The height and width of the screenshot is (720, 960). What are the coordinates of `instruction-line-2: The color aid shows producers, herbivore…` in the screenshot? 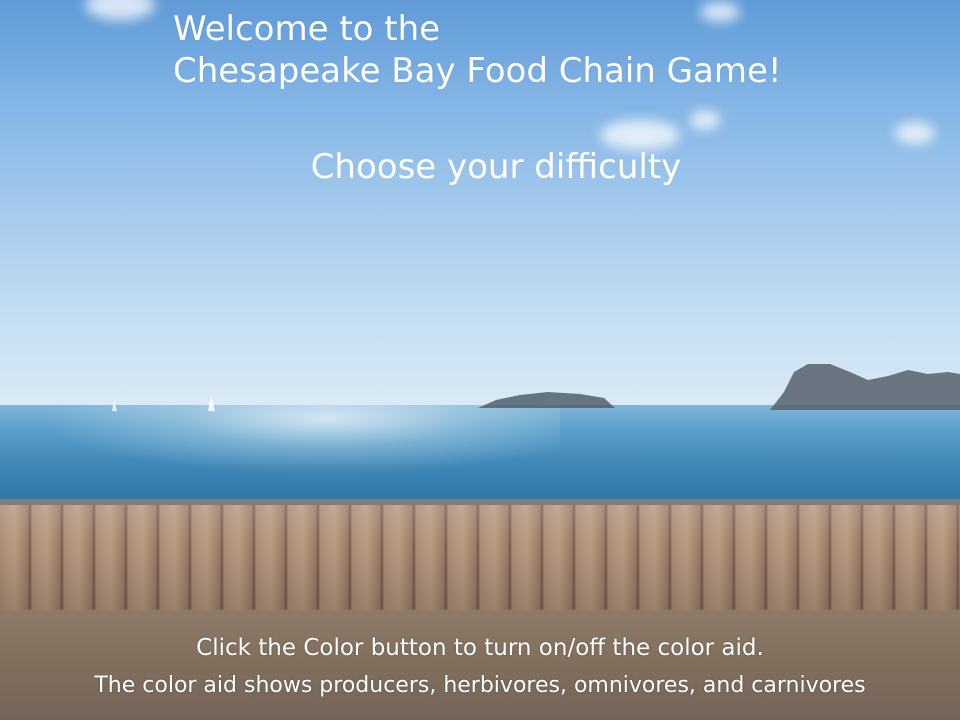 It's located at (480, 685).